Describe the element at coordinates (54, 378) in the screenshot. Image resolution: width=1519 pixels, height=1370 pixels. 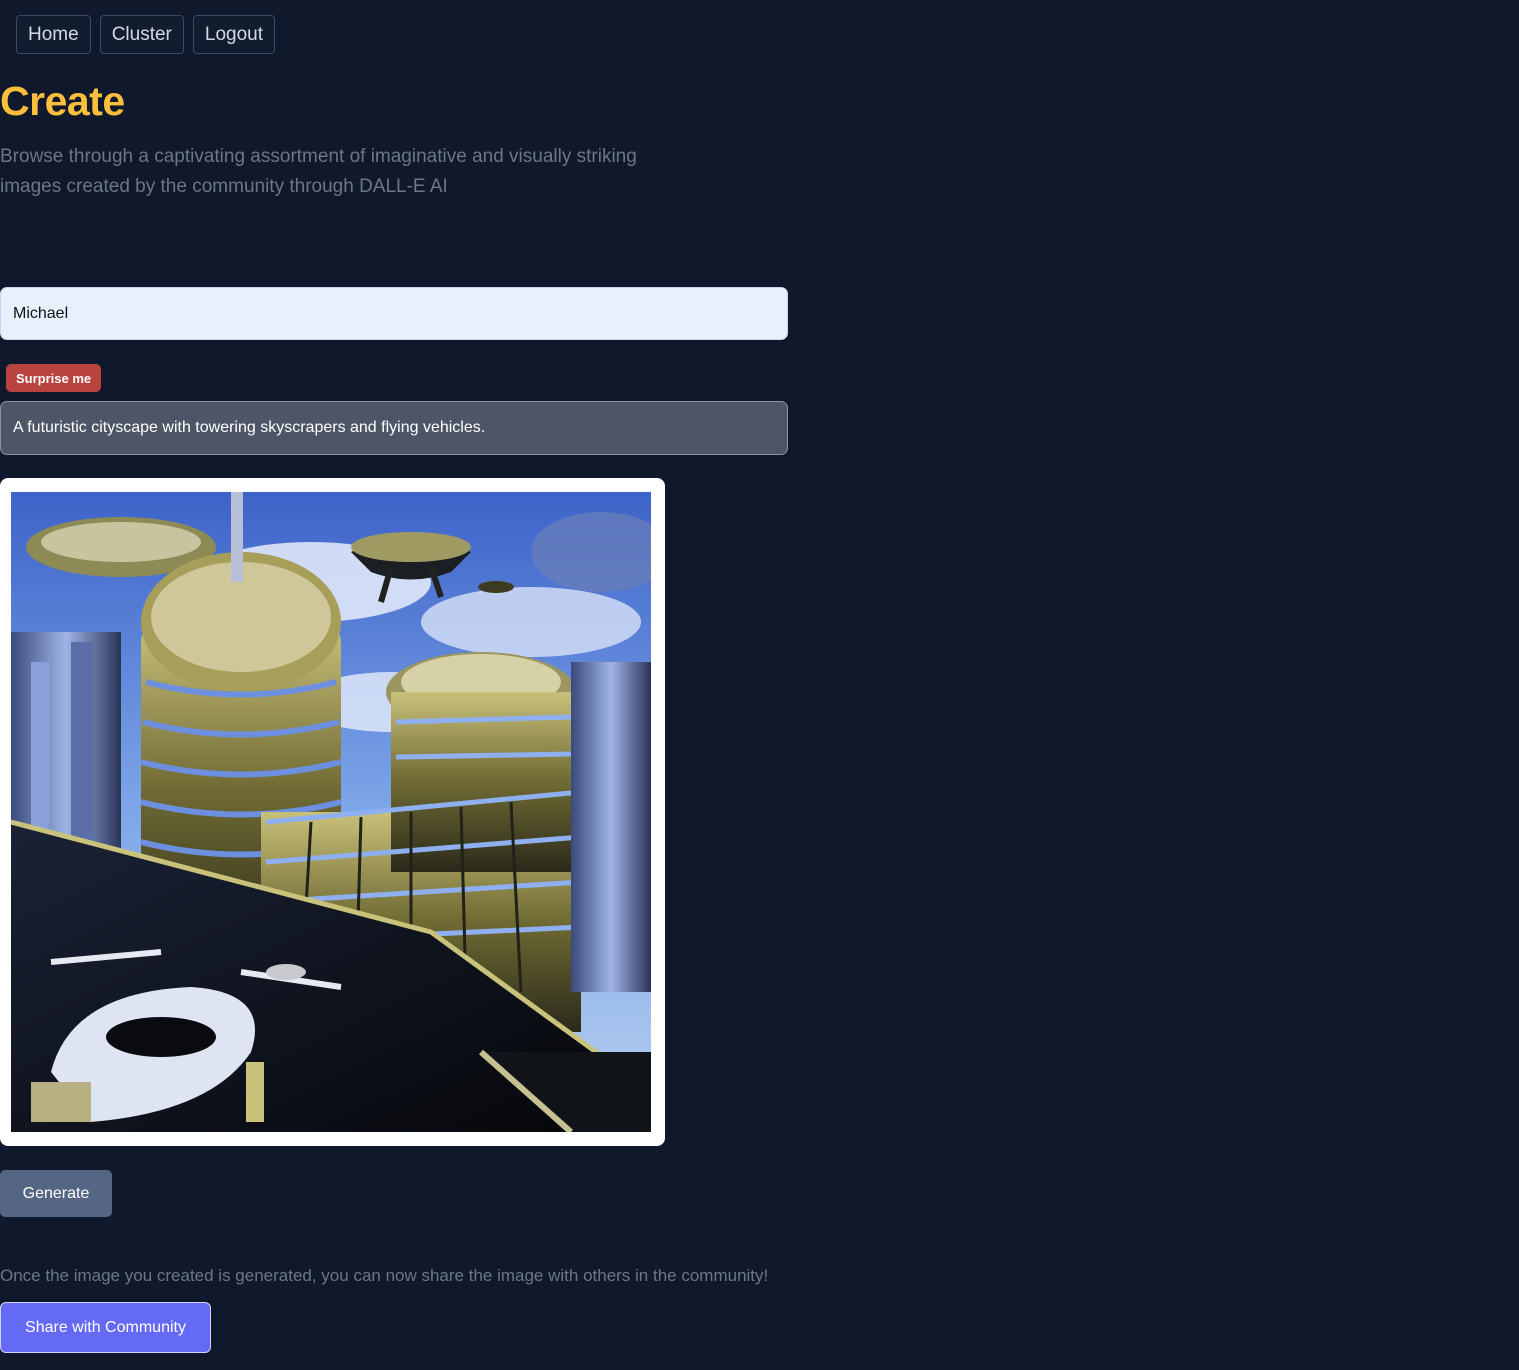
I see `surprise-me-button: Surprise me` at that location.